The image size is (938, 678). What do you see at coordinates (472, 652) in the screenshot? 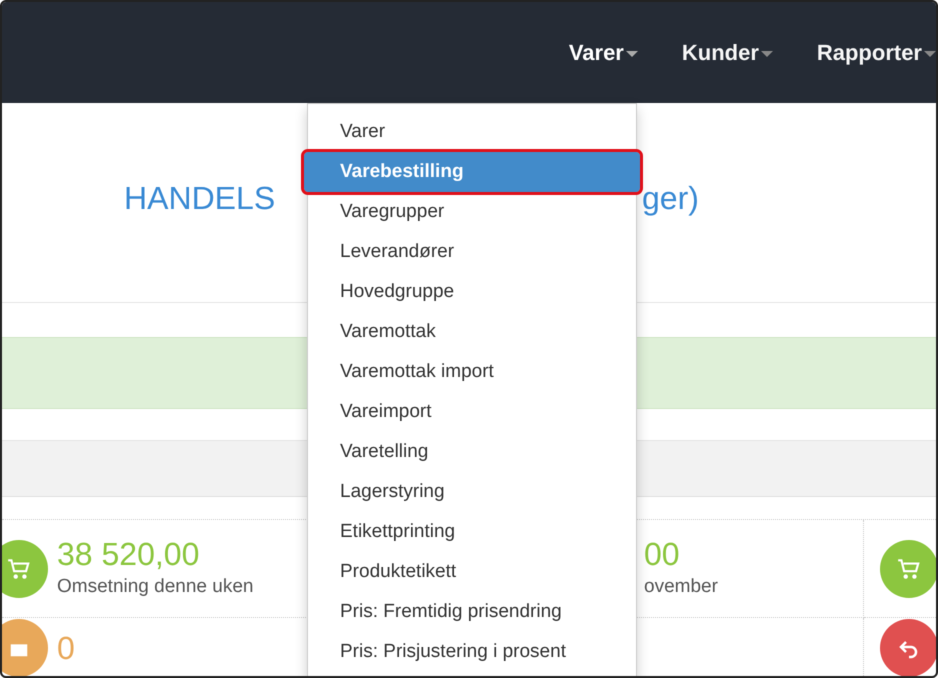
I see `menu-item: Pris: Prisjustering i prosent` at bounding box center [472, 652].